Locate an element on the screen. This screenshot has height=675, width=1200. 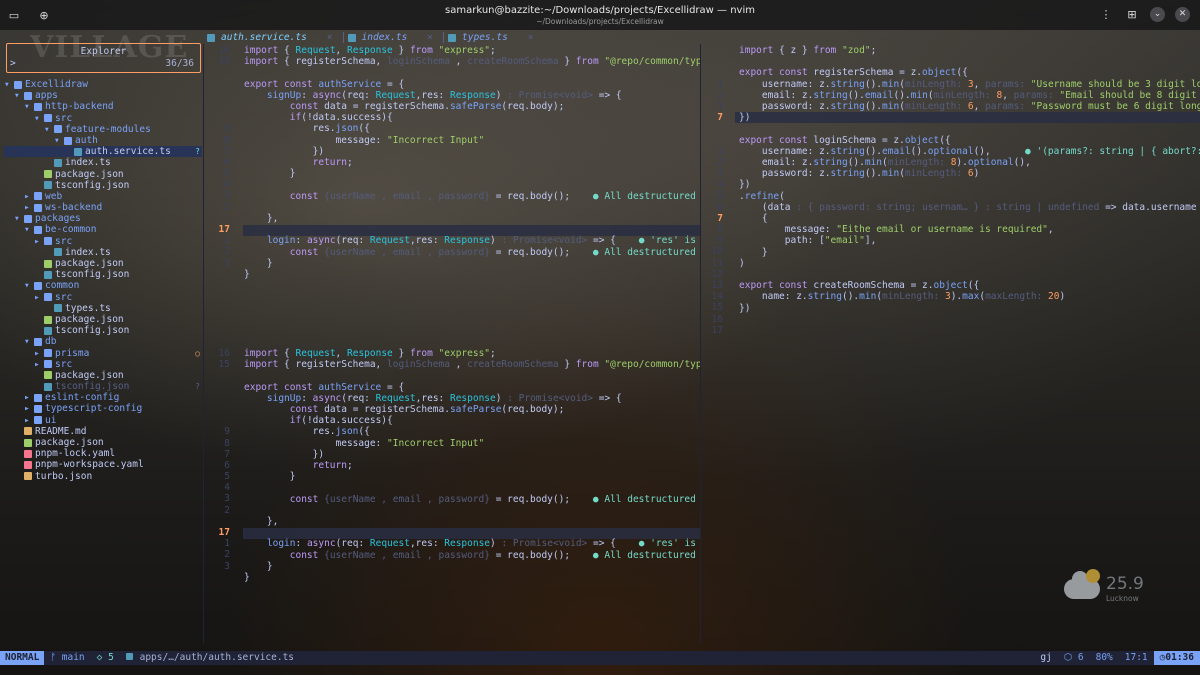
explorer-search-box: Explorer > 36/36 is located at coordinates (103, 58).